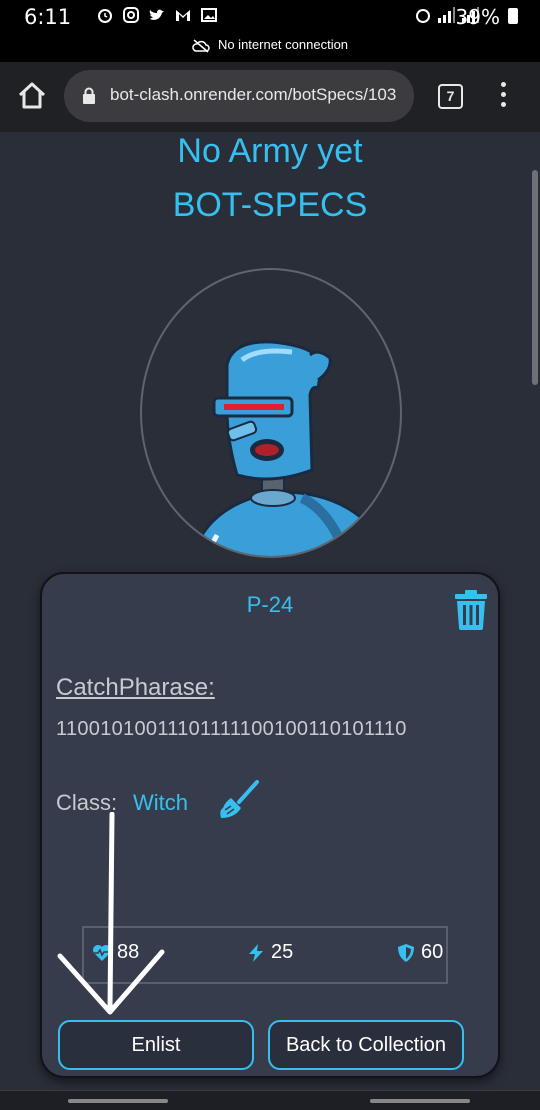 The image size is (540, 1110). I want to click on trash-icon, so click(471, 610).